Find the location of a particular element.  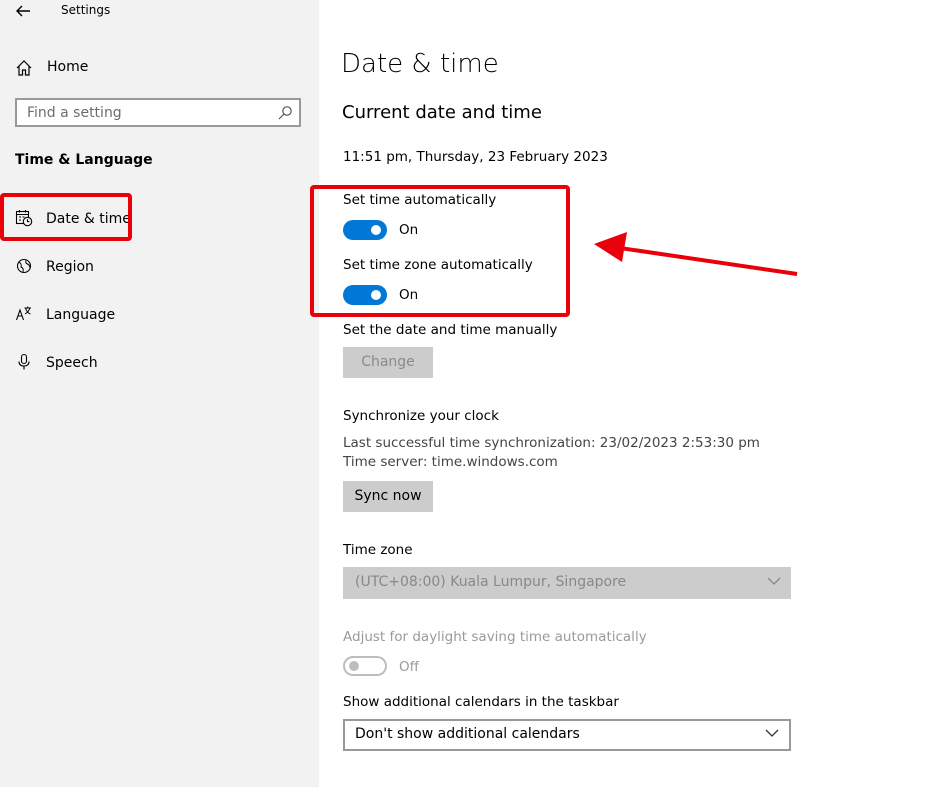

sidebar-item-region: Region is located at coordinates (159, 267).